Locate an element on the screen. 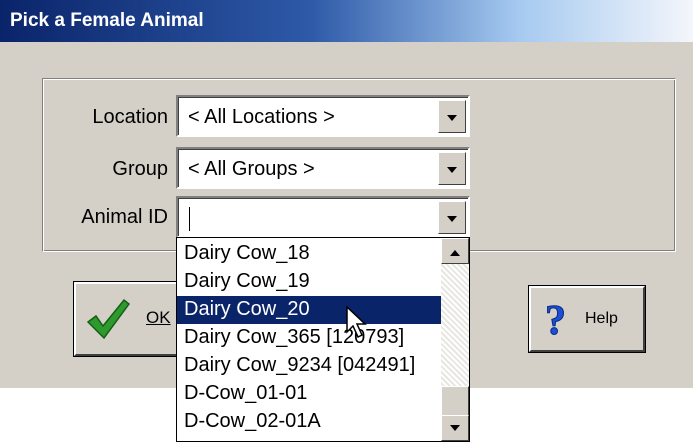  dialog-title: Pick a Female Animal is located at coordinates (107, 20).